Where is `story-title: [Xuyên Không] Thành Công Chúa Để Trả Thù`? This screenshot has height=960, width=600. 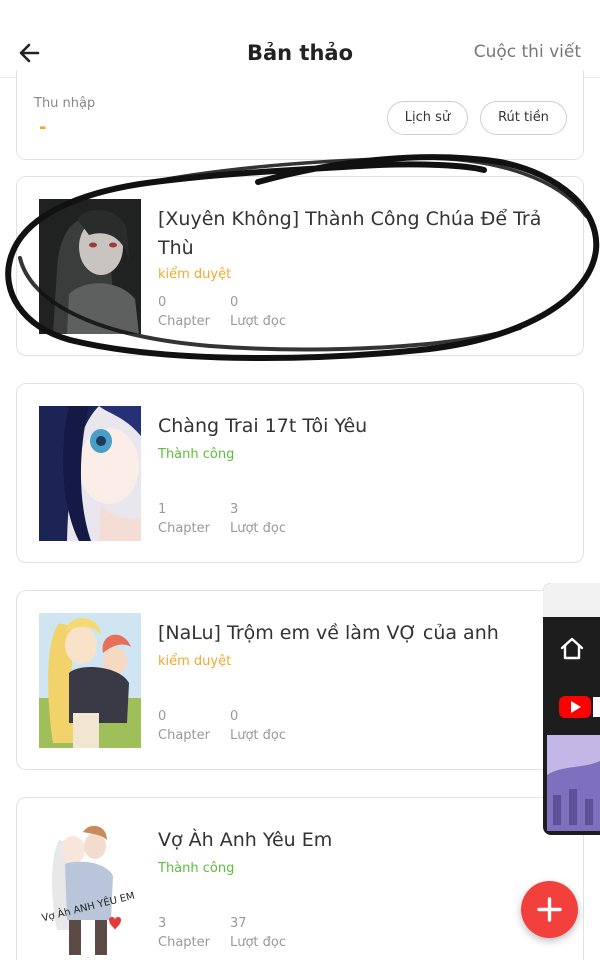 story-title: [Xuyên Không] Thành Công Chúa Để Trả Thù is located at coordinates (350, 233).